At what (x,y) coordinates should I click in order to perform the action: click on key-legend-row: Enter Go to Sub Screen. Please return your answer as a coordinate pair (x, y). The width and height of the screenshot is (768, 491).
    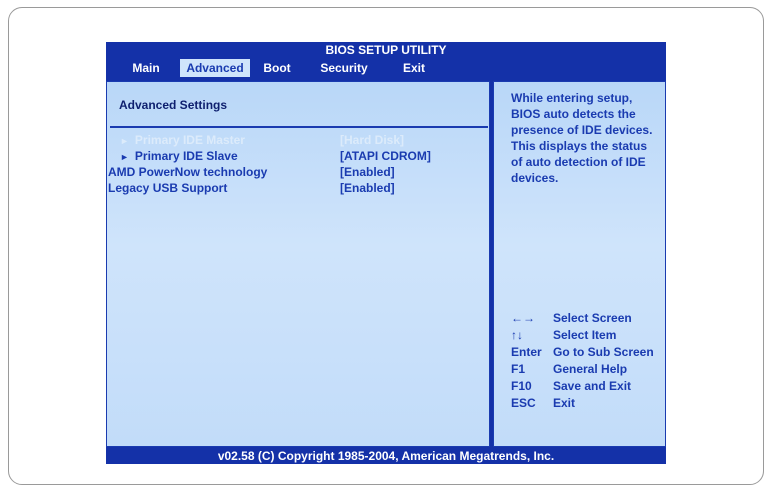
    Looking at the image, I should click on (591, 352).